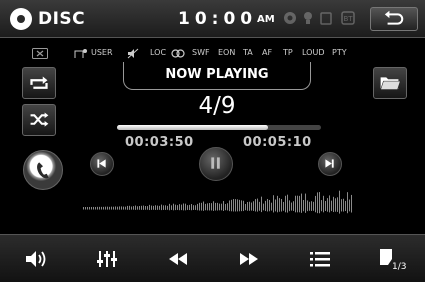 Image resolution: width=425 pixels, height=282 pixels. I want to click on equalizer-icon, so click(106, 259).